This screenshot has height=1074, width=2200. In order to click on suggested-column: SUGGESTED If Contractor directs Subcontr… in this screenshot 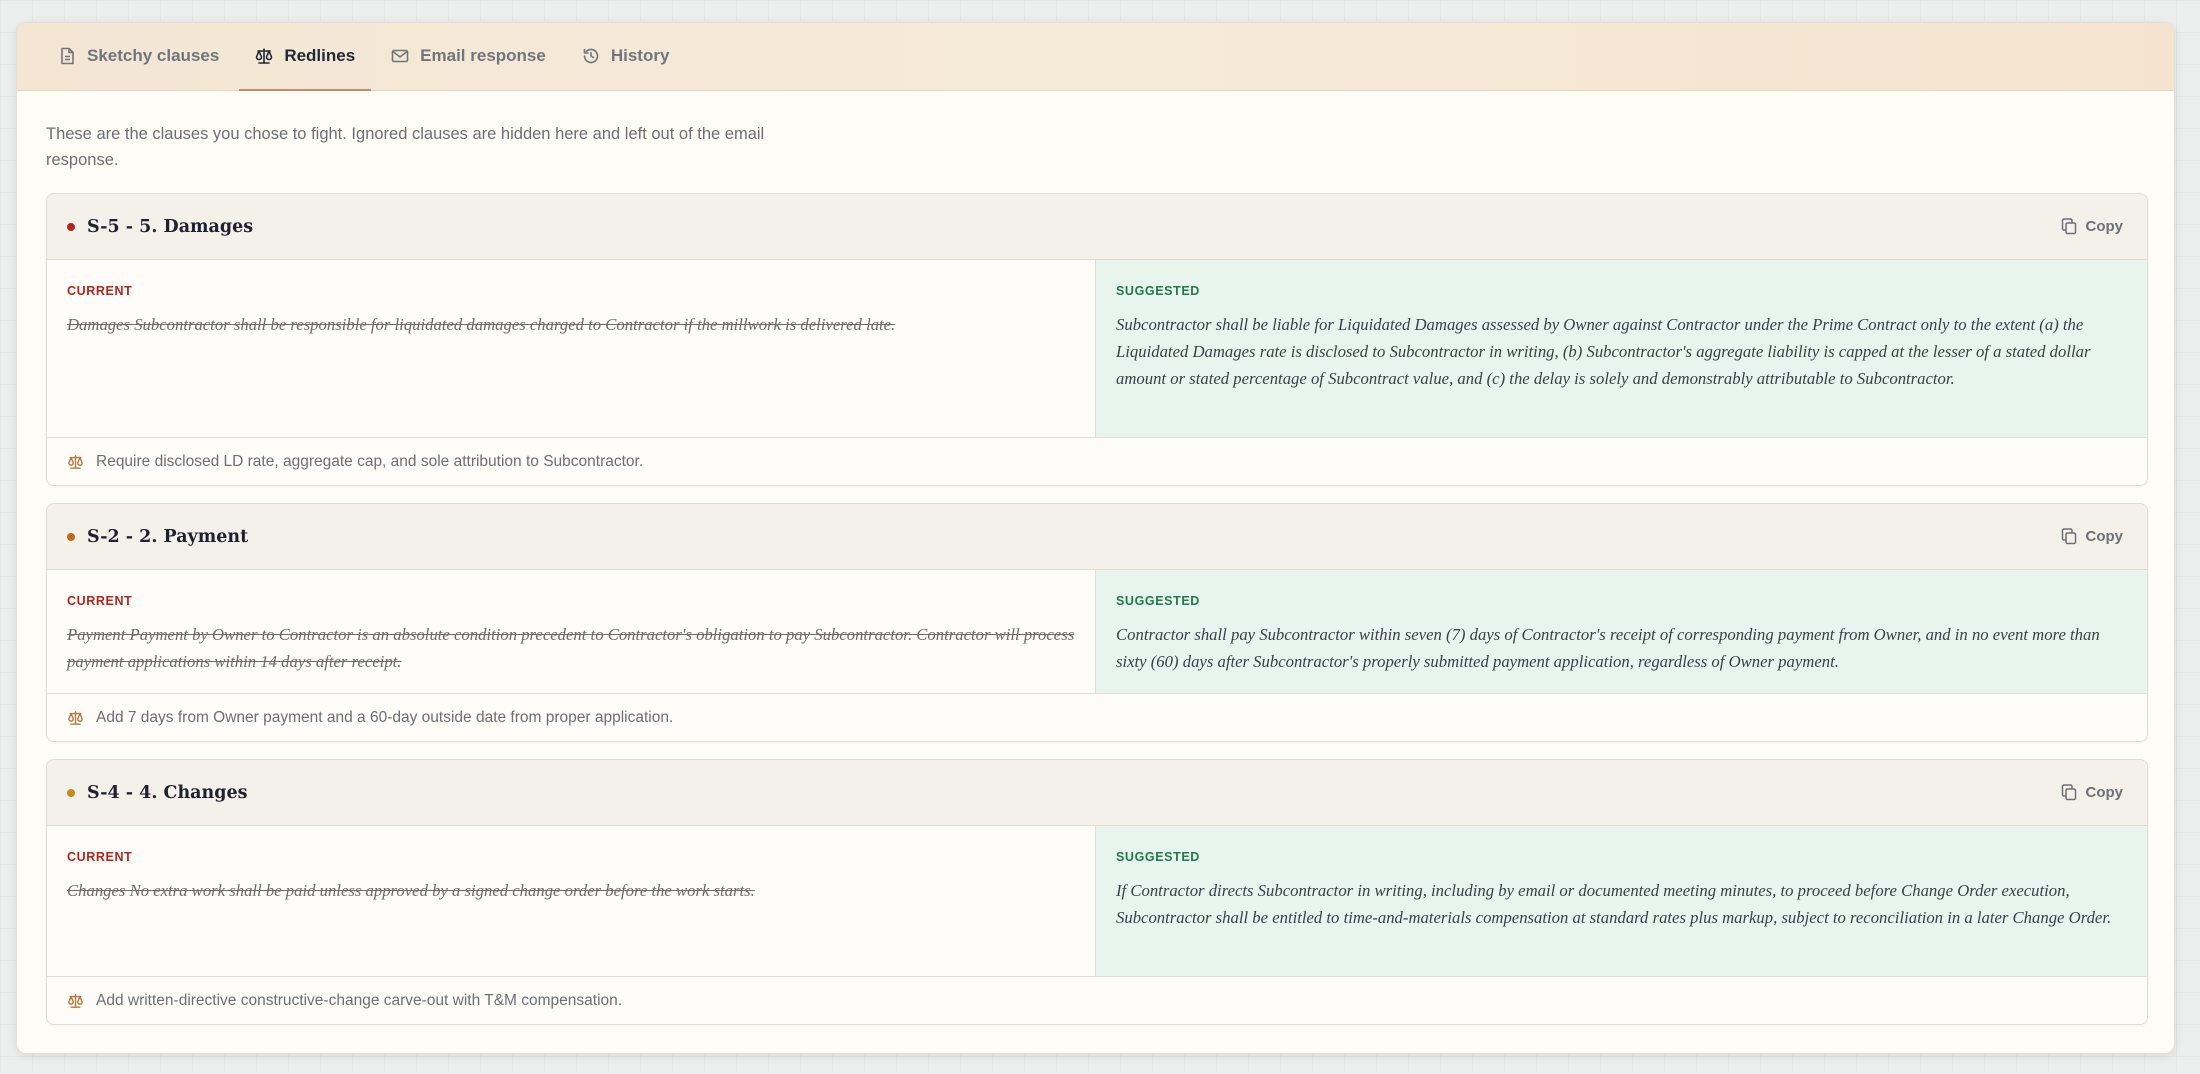, I will do `click(1621, 901)`.